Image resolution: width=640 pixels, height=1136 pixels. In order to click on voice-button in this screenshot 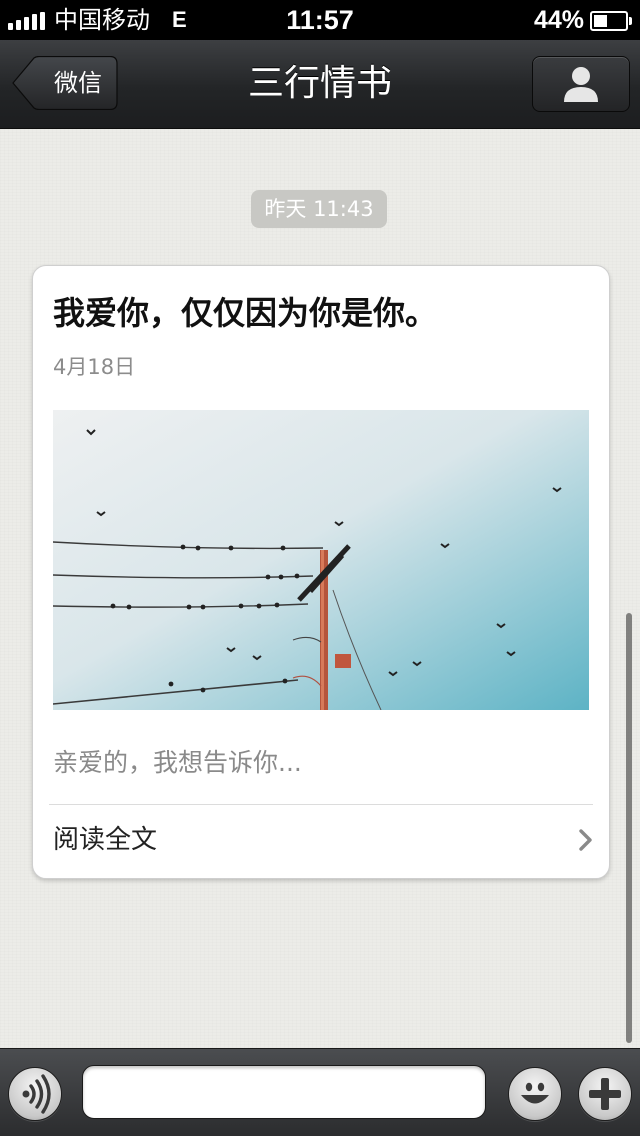, I will do `click(35, 1094)`.